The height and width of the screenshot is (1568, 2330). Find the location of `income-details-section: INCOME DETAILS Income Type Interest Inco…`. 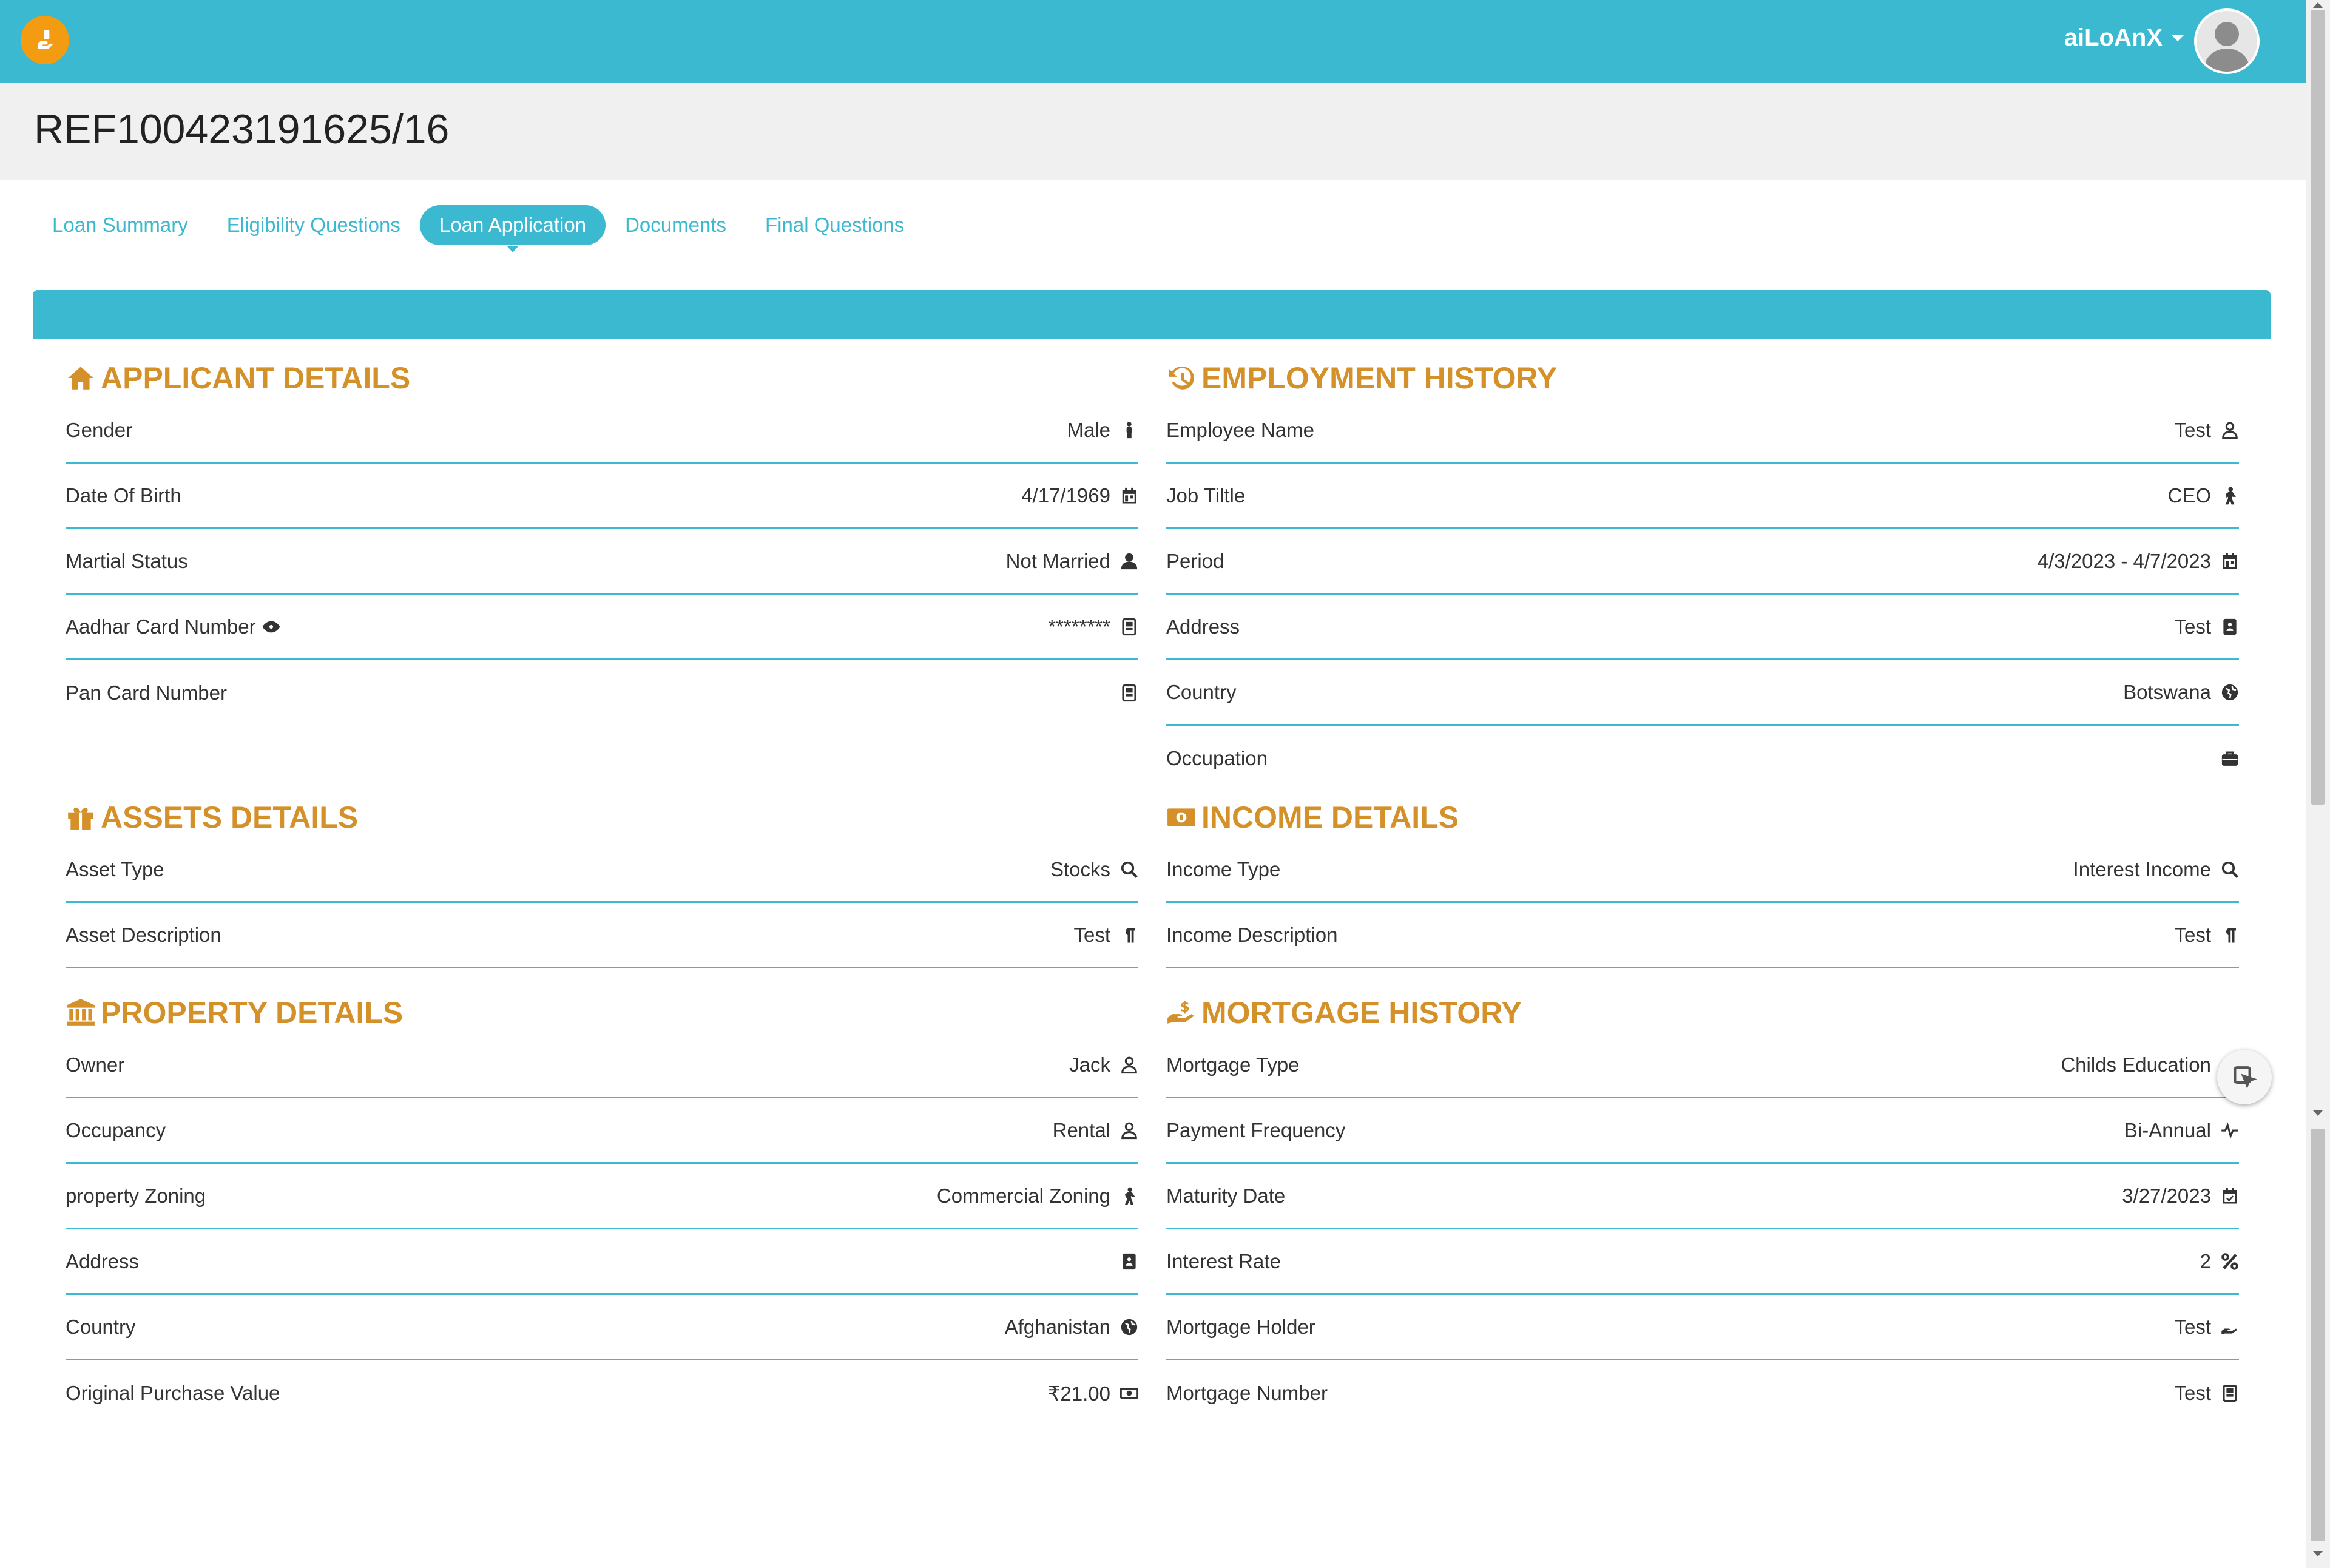

income-details-section: INCOME DETAILS Income Type Interest Inco… is located at coordinates (1702, 883).